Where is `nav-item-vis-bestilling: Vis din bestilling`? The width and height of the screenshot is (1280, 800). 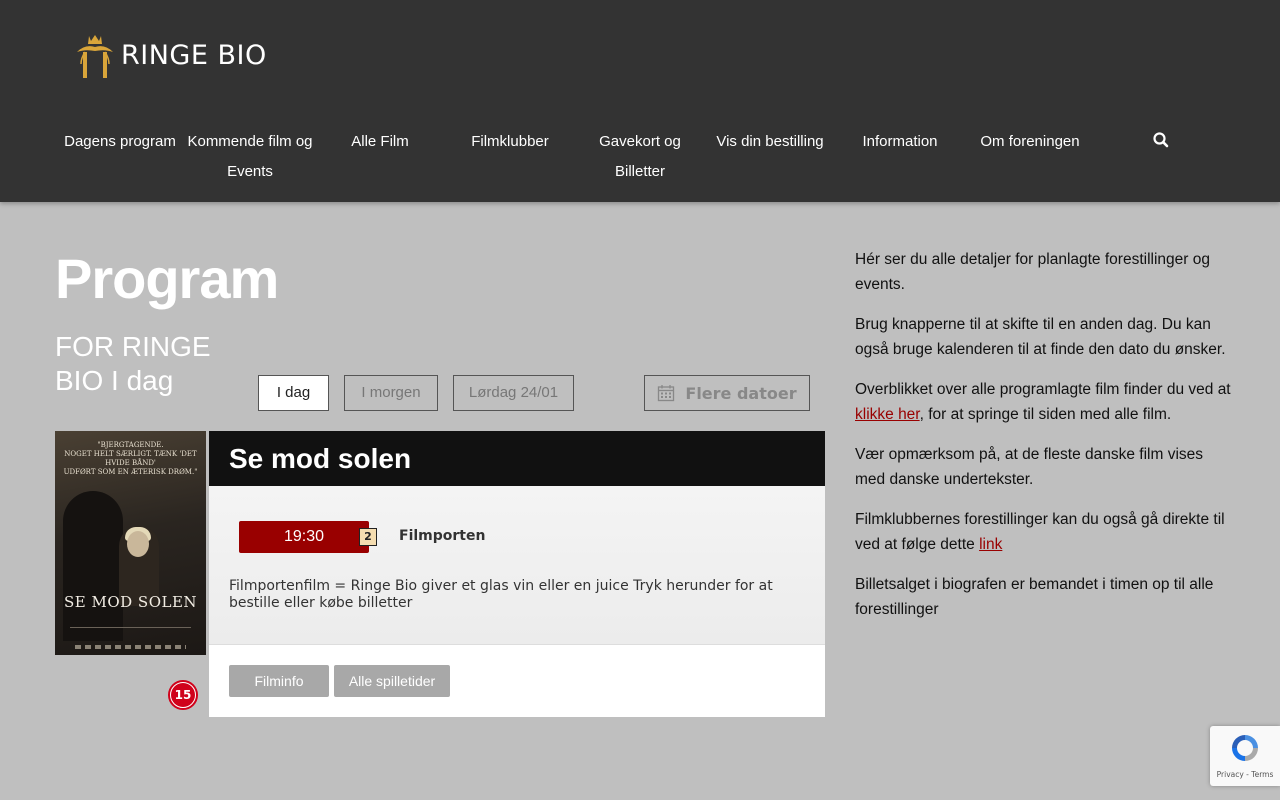
nav-item-vis-bestilling: Vis din bestilling is located at coordinates (770, 142).